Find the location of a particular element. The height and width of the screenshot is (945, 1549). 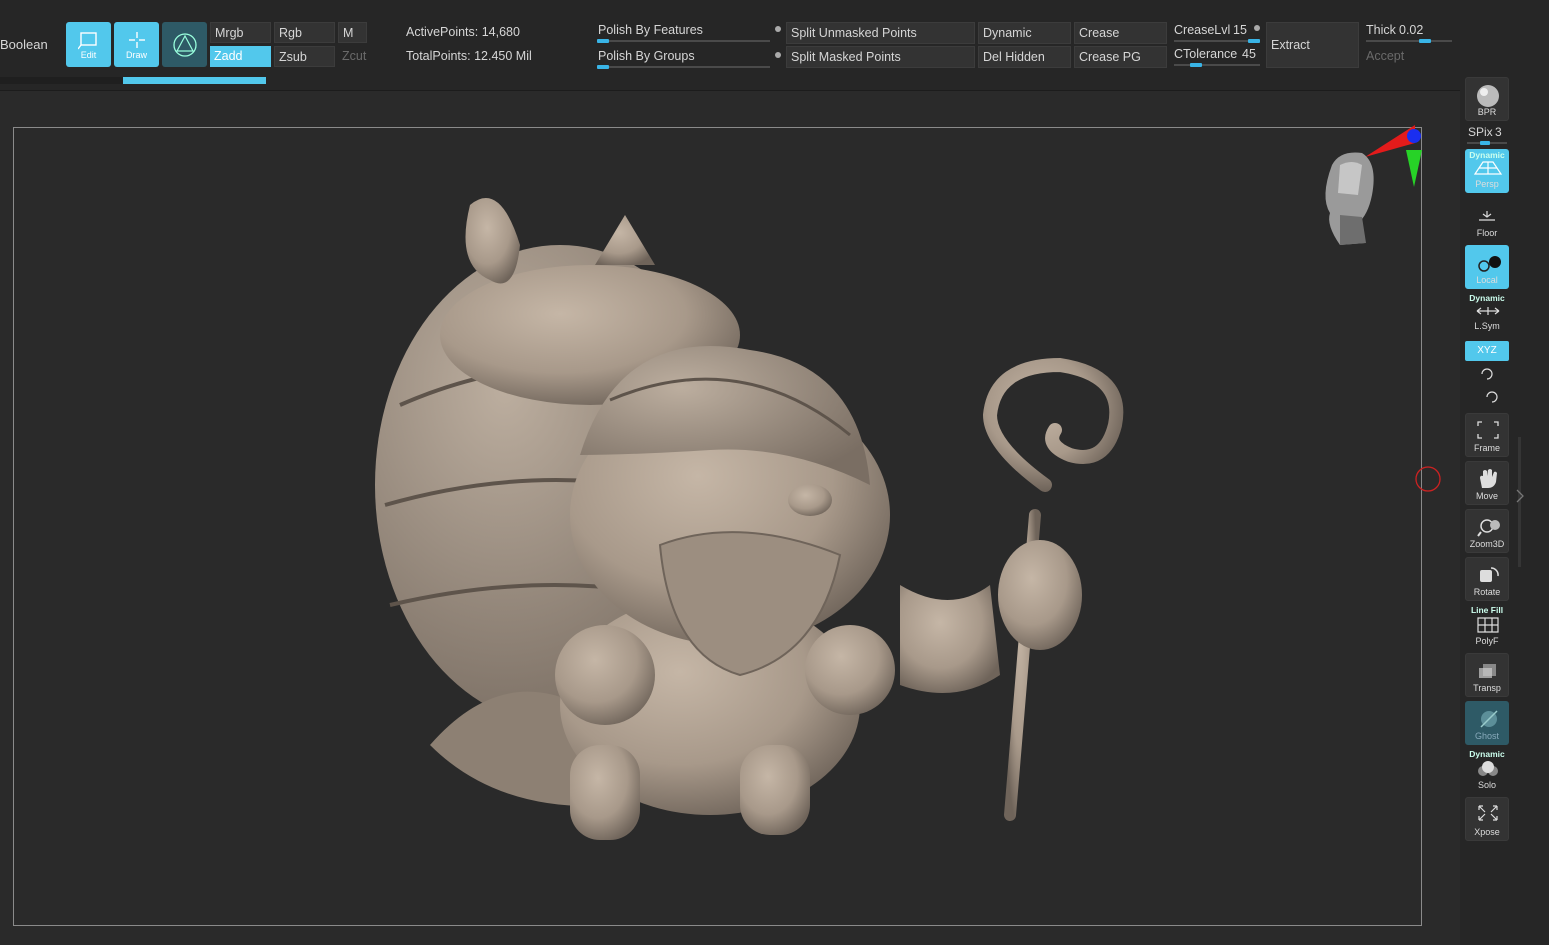

crease-level-toggle is located at coordinates (1257, 28).